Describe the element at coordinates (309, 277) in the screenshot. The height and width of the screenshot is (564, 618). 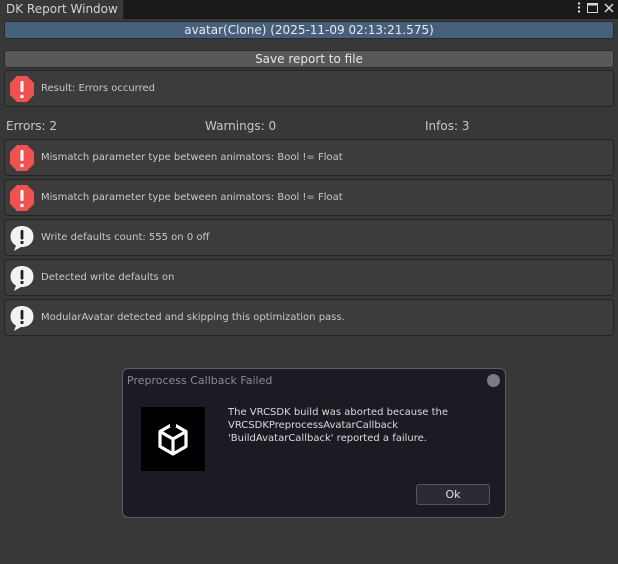
I see `message-item: Detected write defaults on` at that location.